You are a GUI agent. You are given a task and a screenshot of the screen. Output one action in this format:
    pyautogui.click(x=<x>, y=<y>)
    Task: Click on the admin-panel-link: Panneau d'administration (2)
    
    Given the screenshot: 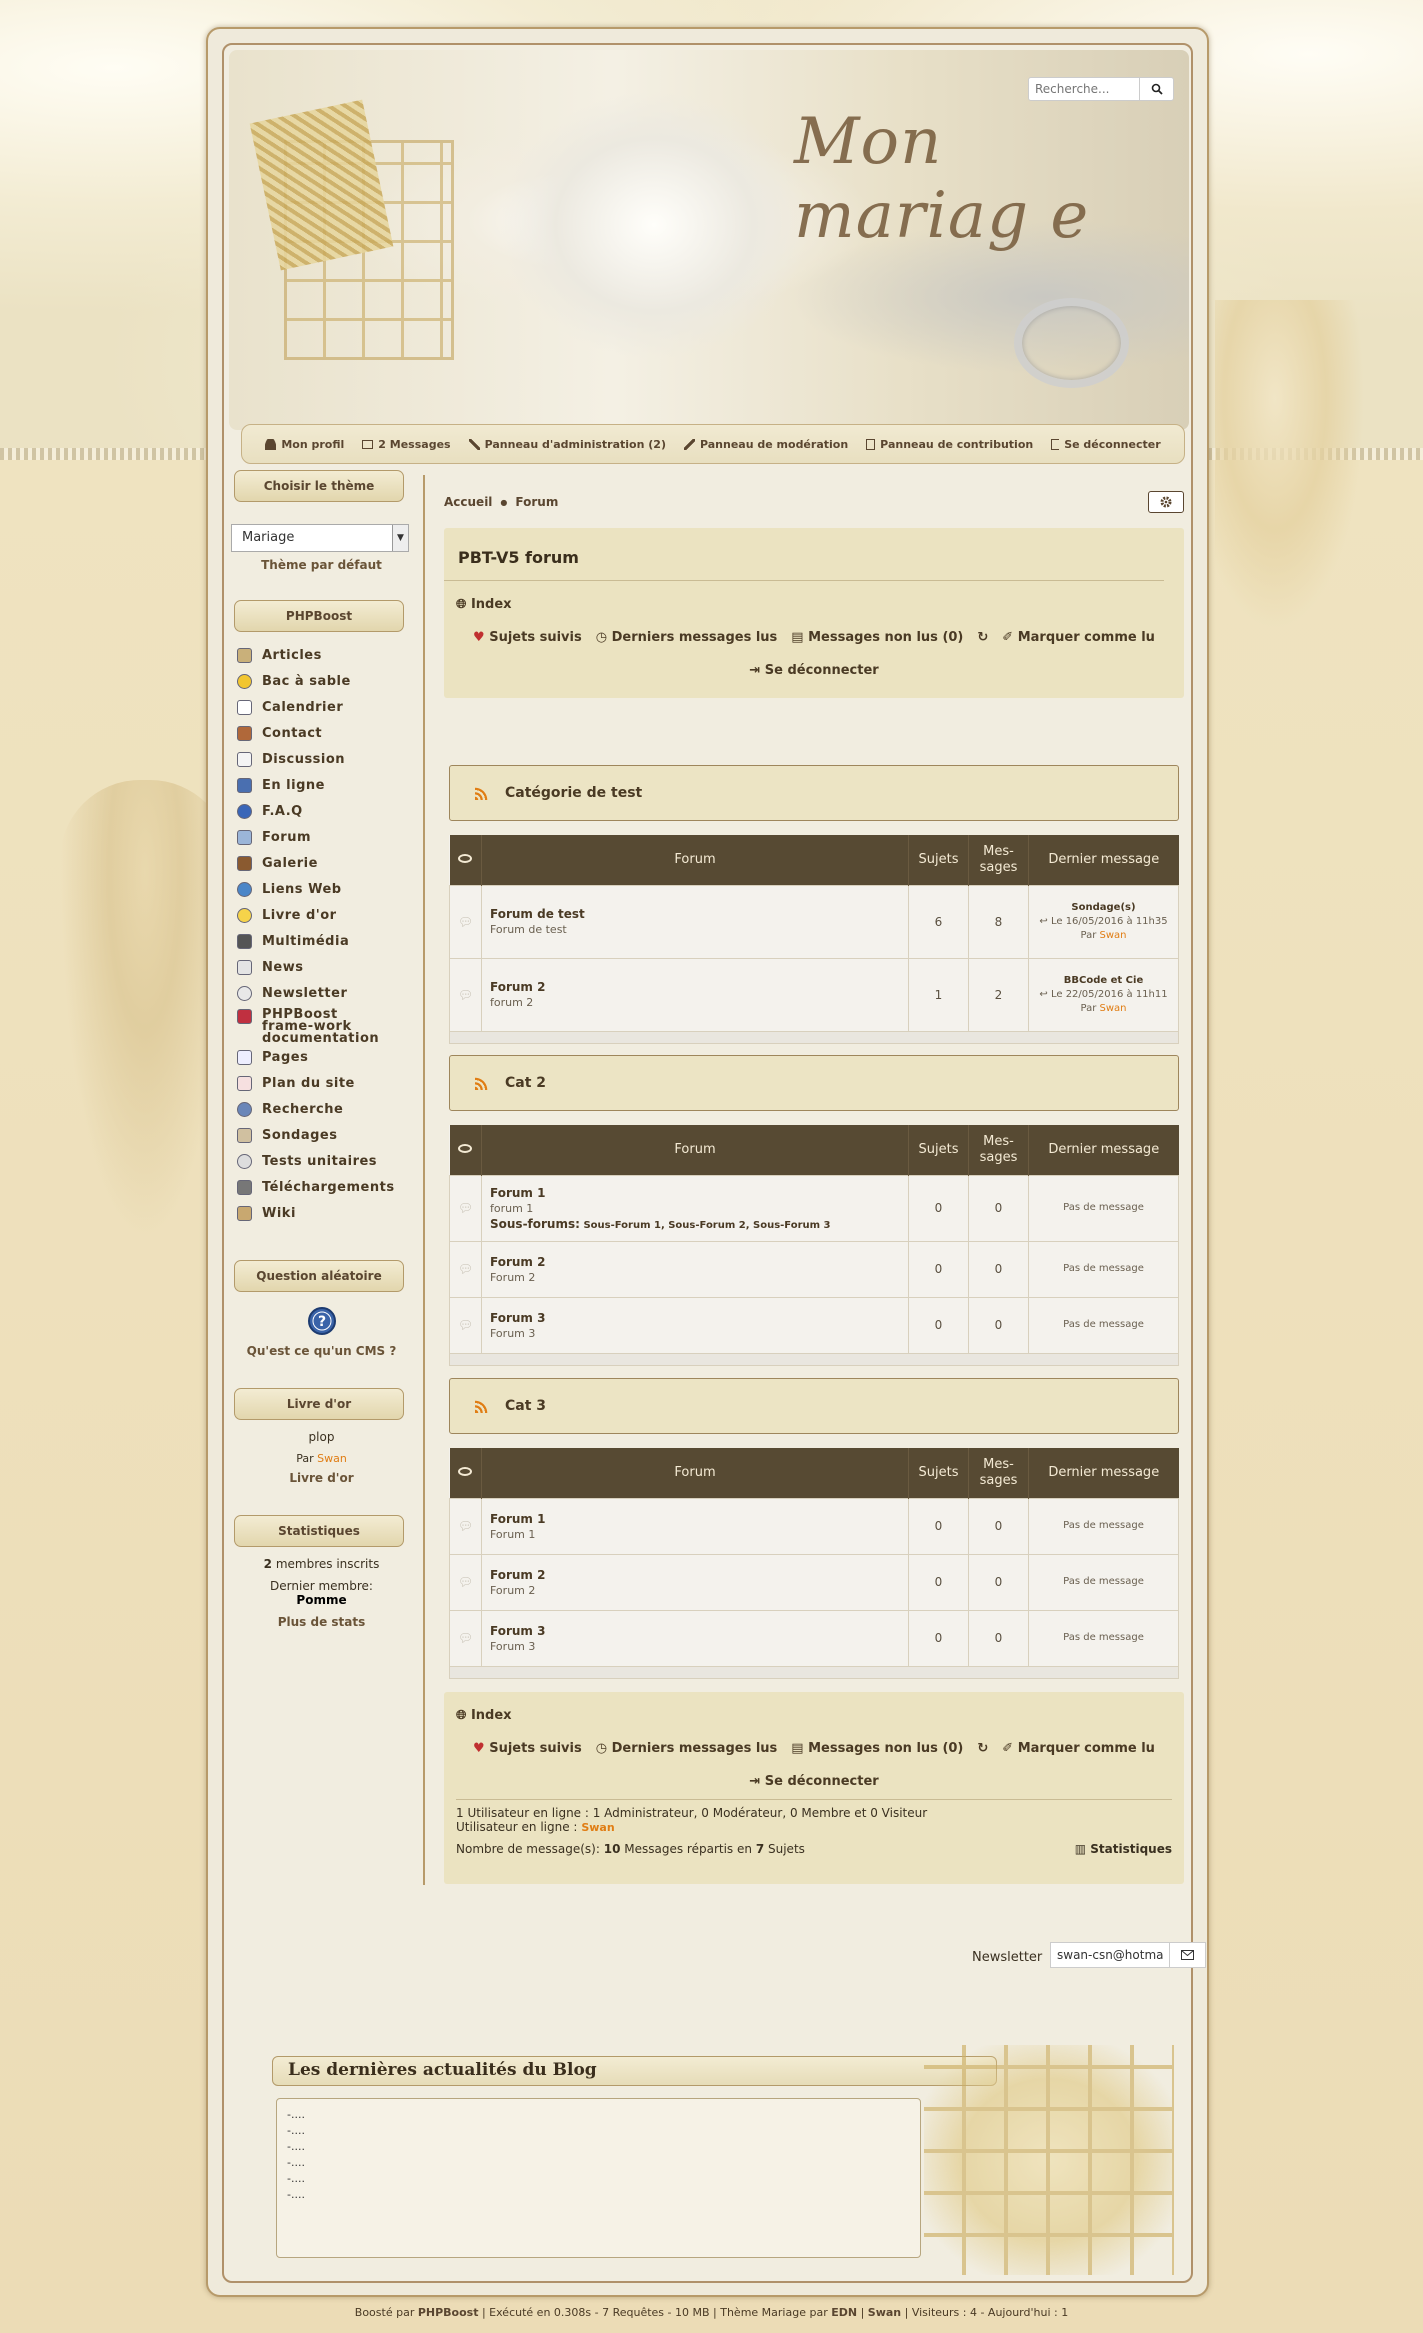 What is the action you would take?
    pyautogui.click(x=567, y=444)
    